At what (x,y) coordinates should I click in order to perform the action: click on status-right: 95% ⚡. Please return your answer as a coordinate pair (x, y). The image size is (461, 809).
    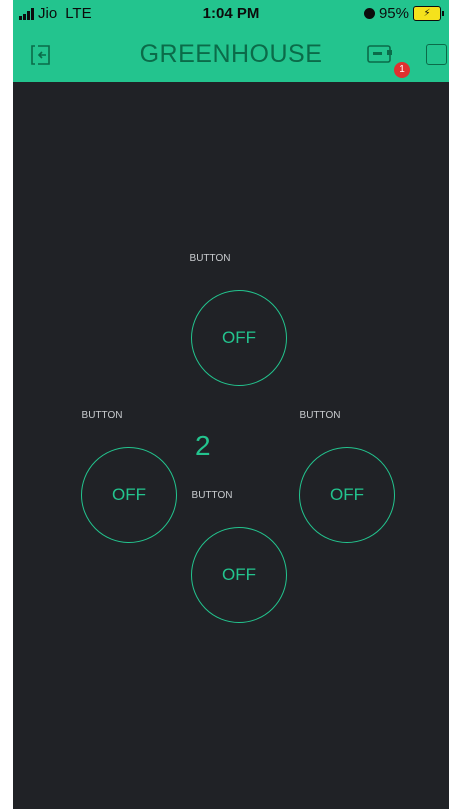
    Looking at the image, I should click on (403, 13).